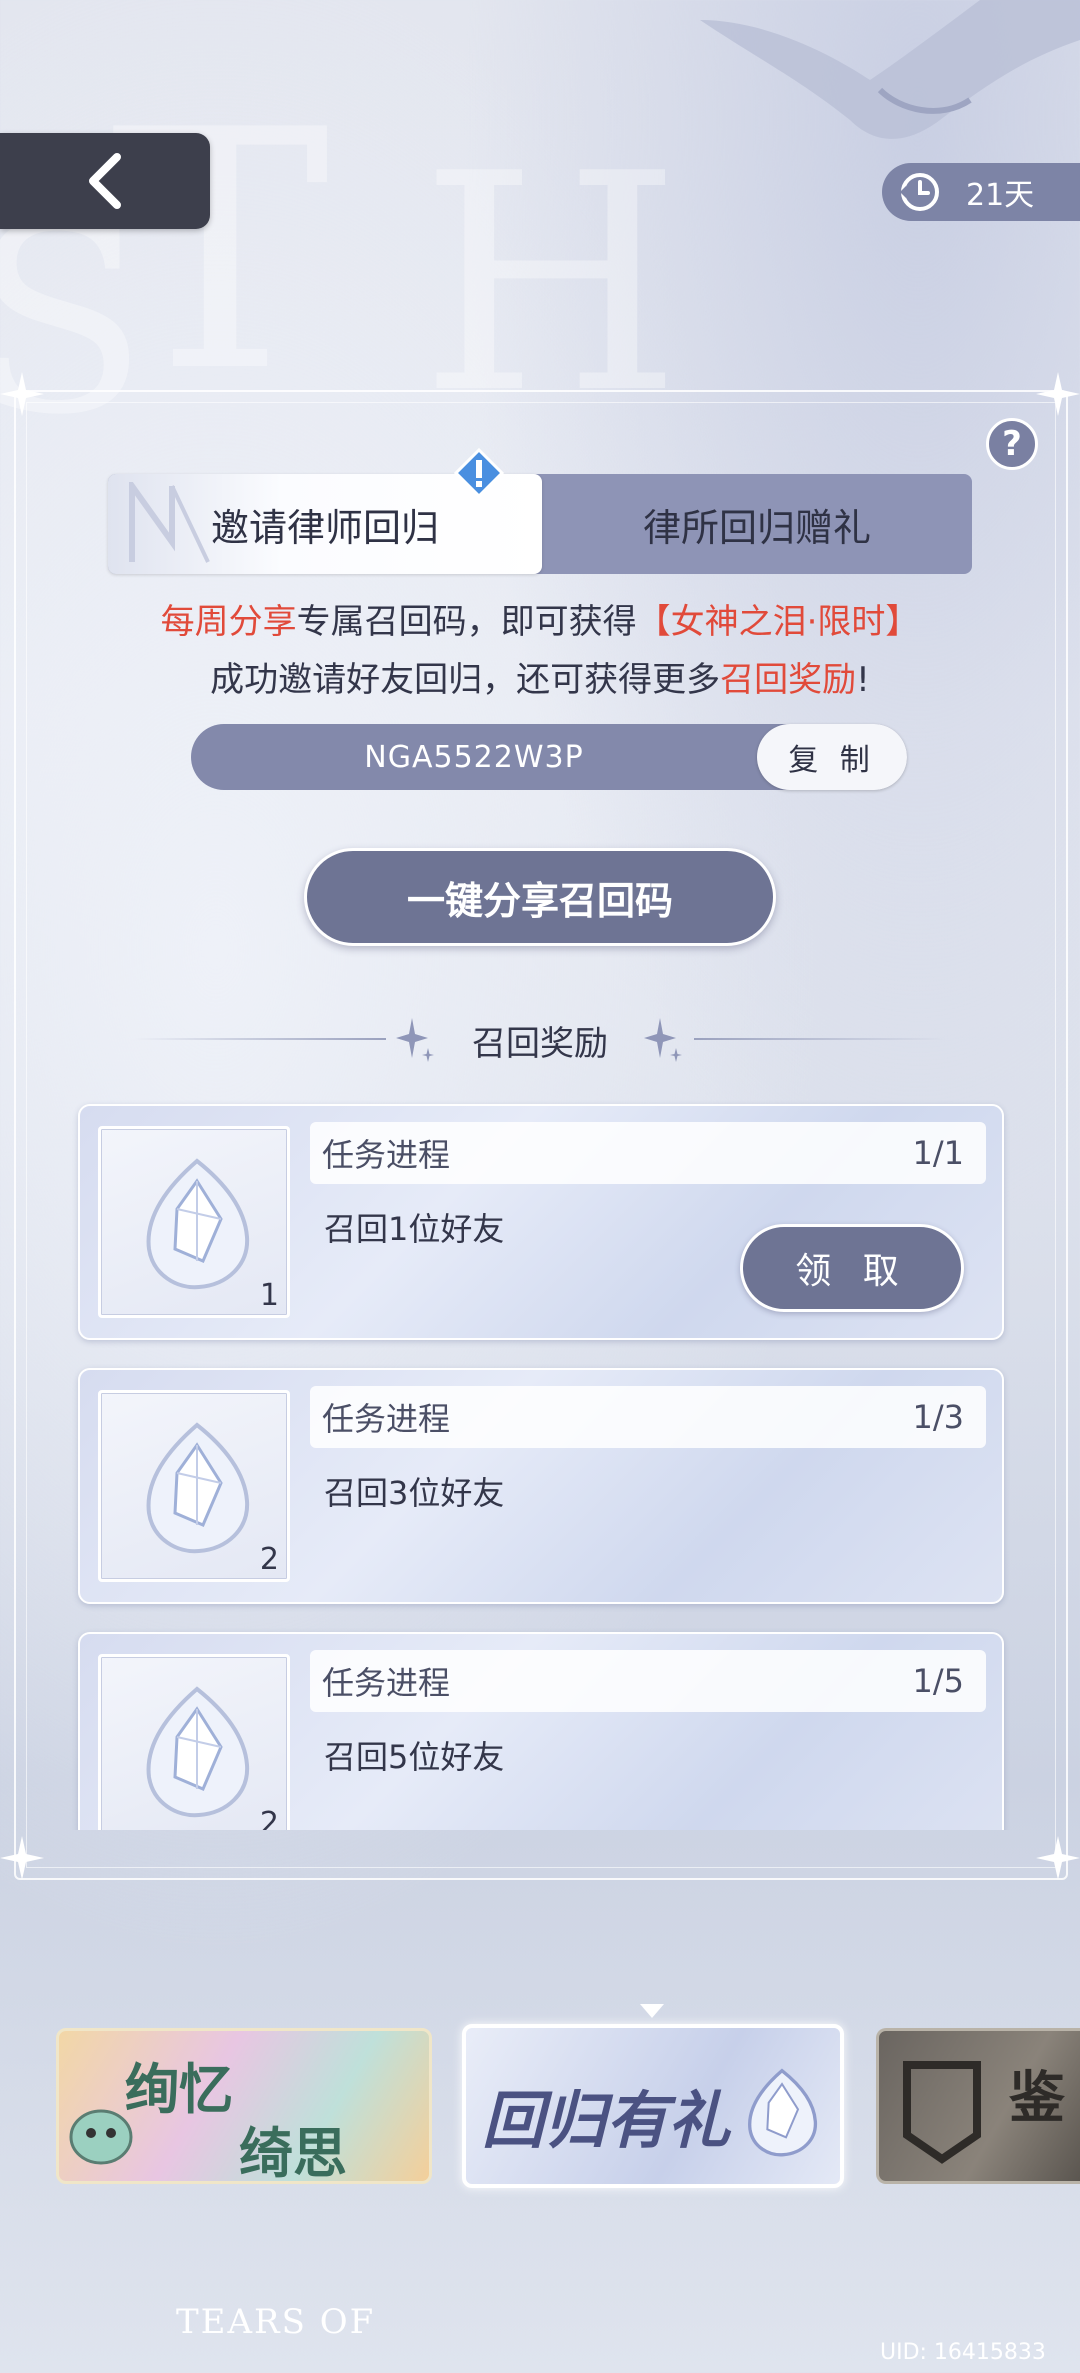 Image resolution: width=1080 pixels, height=2373 pixels. I want to click on banner-title: 鉴, so click(1037, 2098).